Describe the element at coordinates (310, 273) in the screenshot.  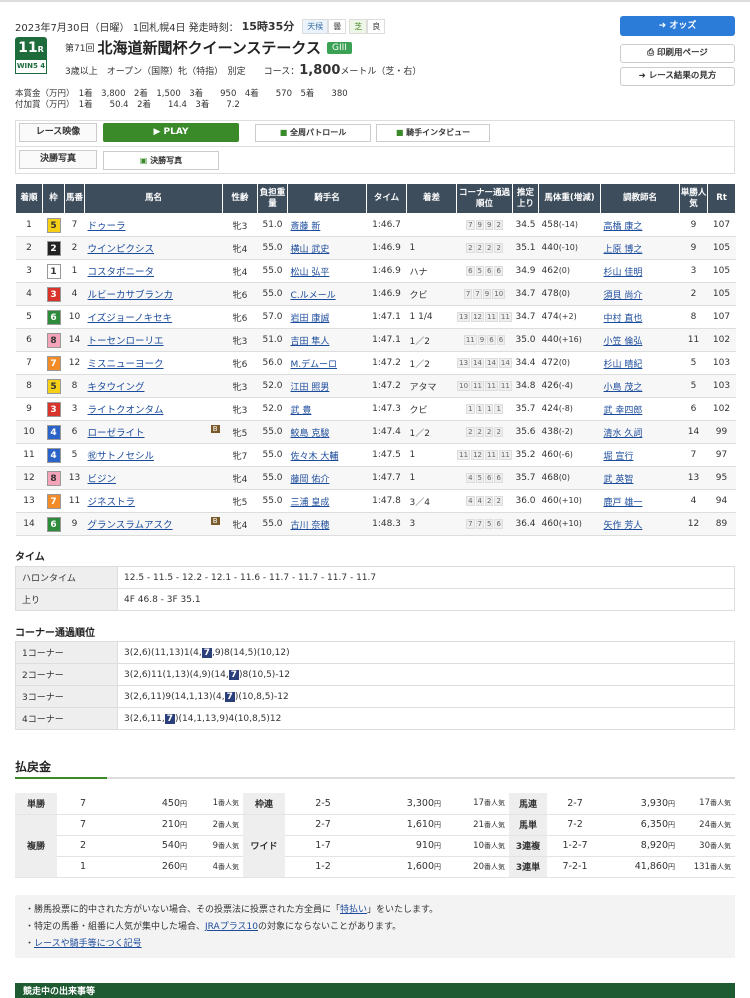
I see `jockey-link: 松山 弘平` at that location.